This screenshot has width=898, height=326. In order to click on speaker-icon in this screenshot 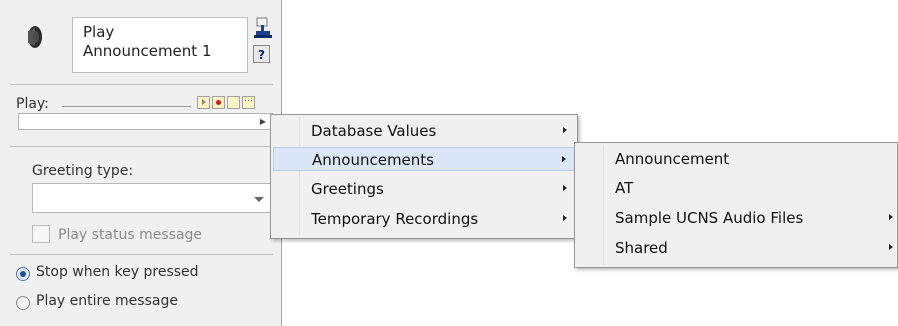, I will do `click(35, 37)`.